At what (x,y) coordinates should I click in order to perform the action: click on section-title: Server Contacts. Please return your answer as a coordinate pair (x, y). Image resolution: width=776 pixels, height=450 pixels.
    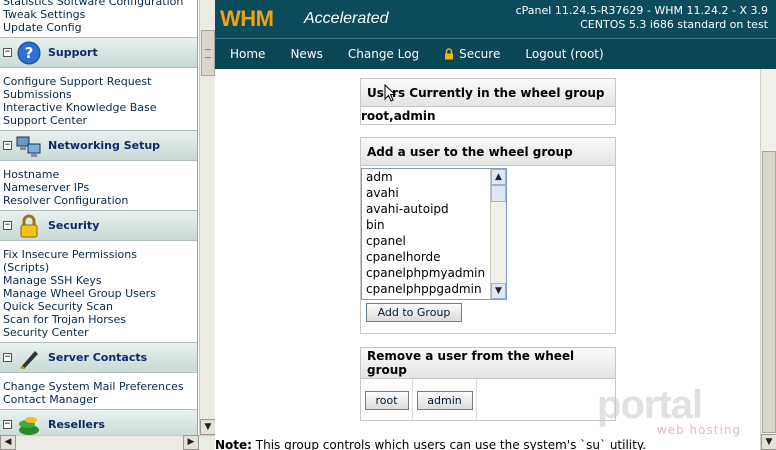
    Looking at the image, I should click on (98, 357).